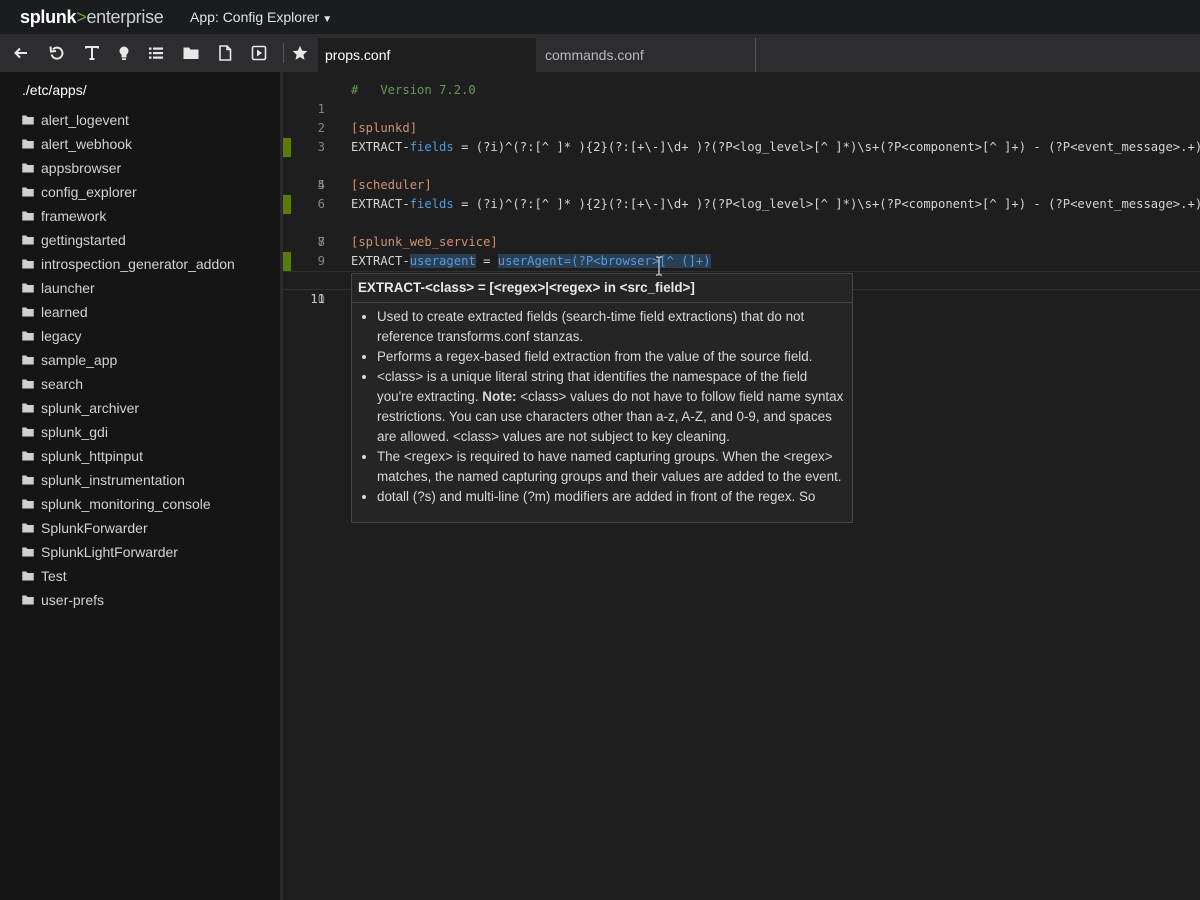 The width and height of the screenshot is (1200, 900). What do you see at coordinates (138, 264) in the screenshot?
I see `sidebar-item-label: introspection_generator_addon` at bounding box center [138, 264].